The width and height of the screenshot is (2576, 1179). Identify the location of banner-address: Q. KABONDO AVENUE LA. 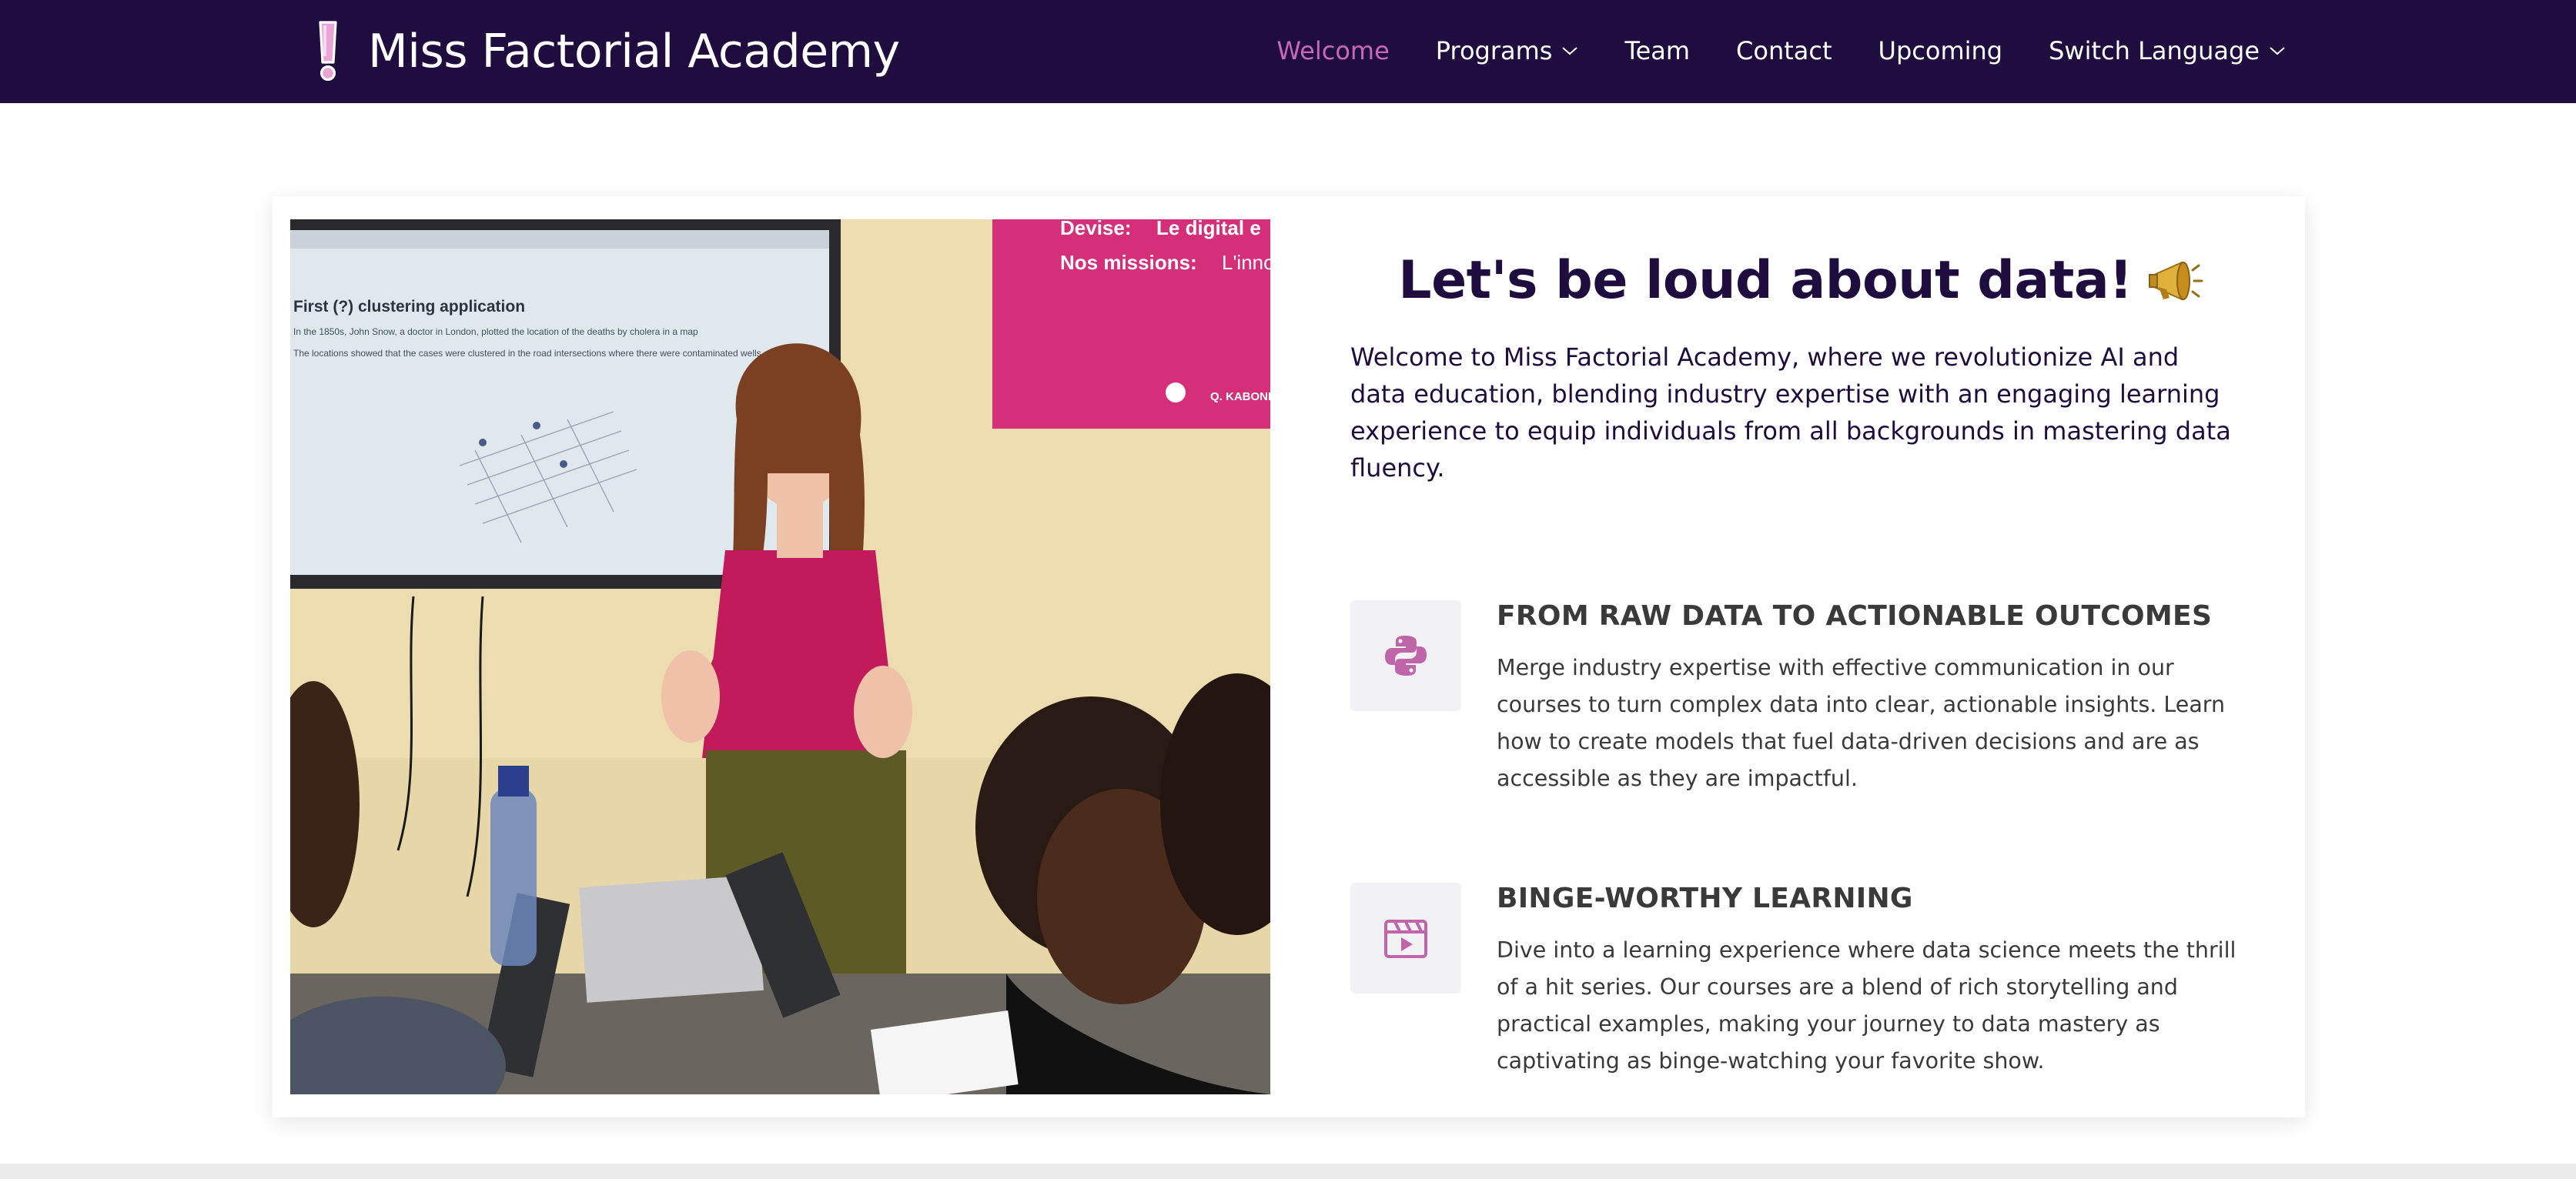
(1240, 397).